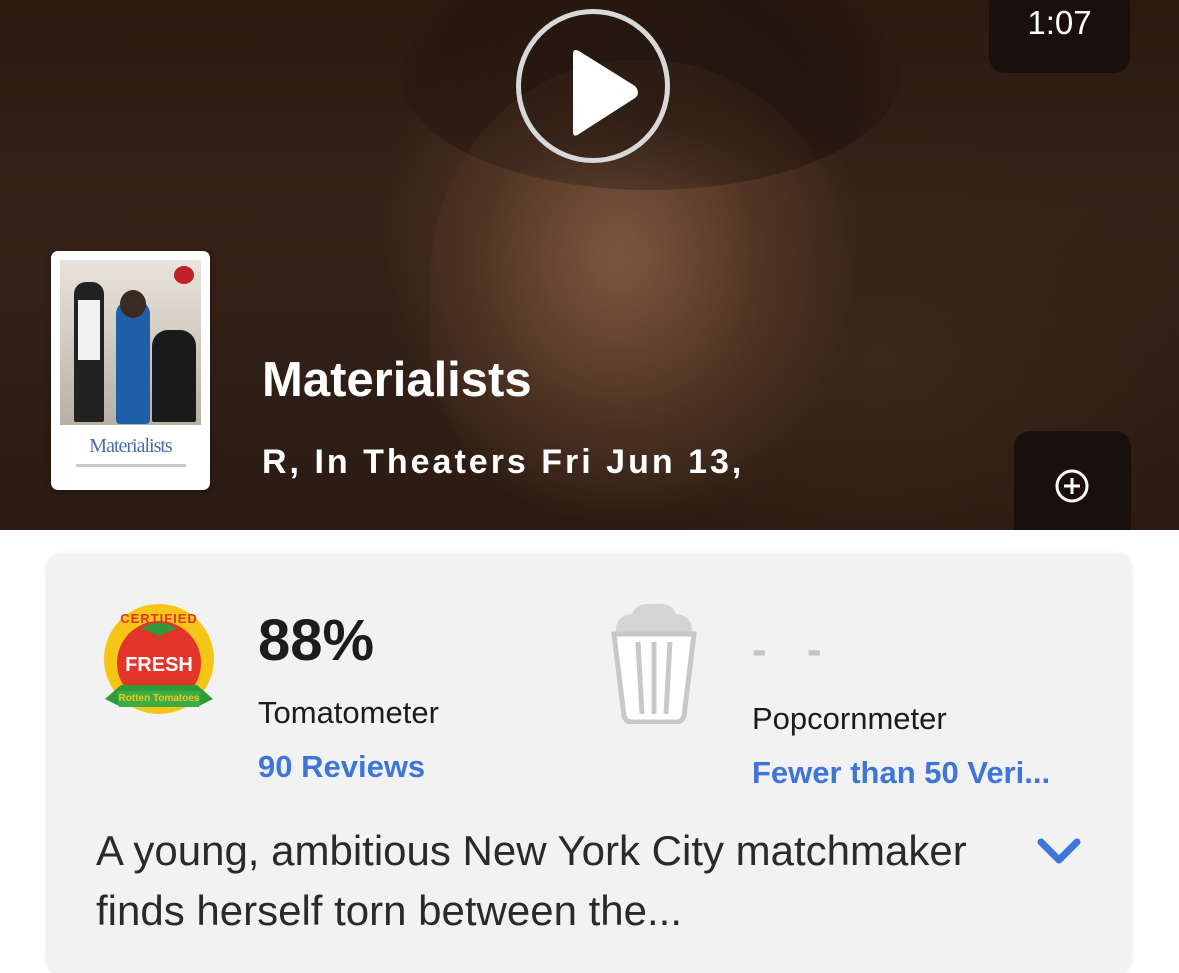 This screenshot has width=1179, height=973. Describe the element at coordinates (89, 330) in the screenshot. I see `poster-figure-shirt` at that location.